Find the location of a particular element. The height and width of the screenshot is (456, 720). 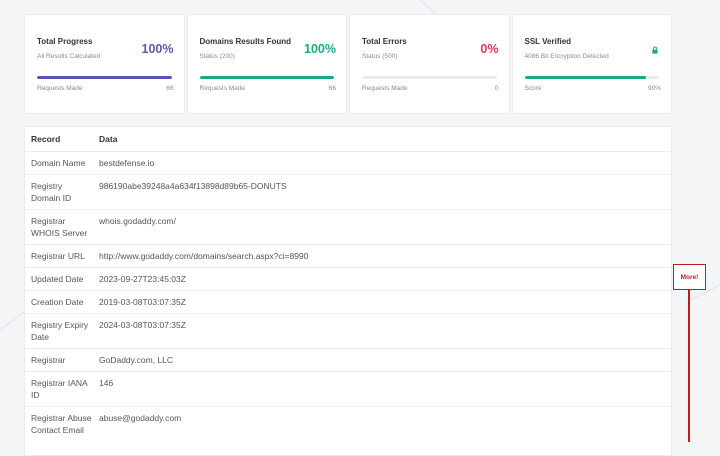

annotation-line is located at coordinates (689, 366).